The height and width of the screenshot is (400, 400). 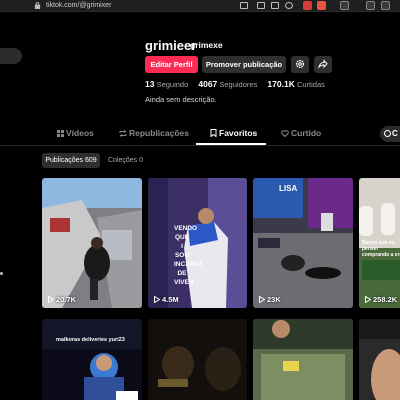 What do you see at coordinates (381, 249) in the screenshot?
I see `video-overlay-text: Banco que eu pensei comprando a era` at bounding box center [381, 249].